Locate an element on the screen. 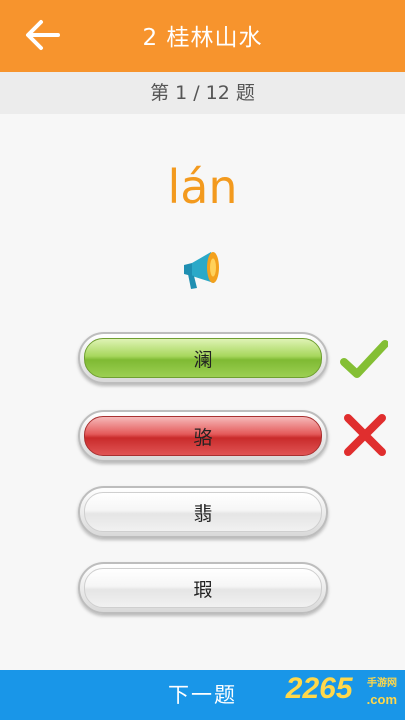  site-watermark: 2265 手游网 .com is located at coordinates (341, 694).